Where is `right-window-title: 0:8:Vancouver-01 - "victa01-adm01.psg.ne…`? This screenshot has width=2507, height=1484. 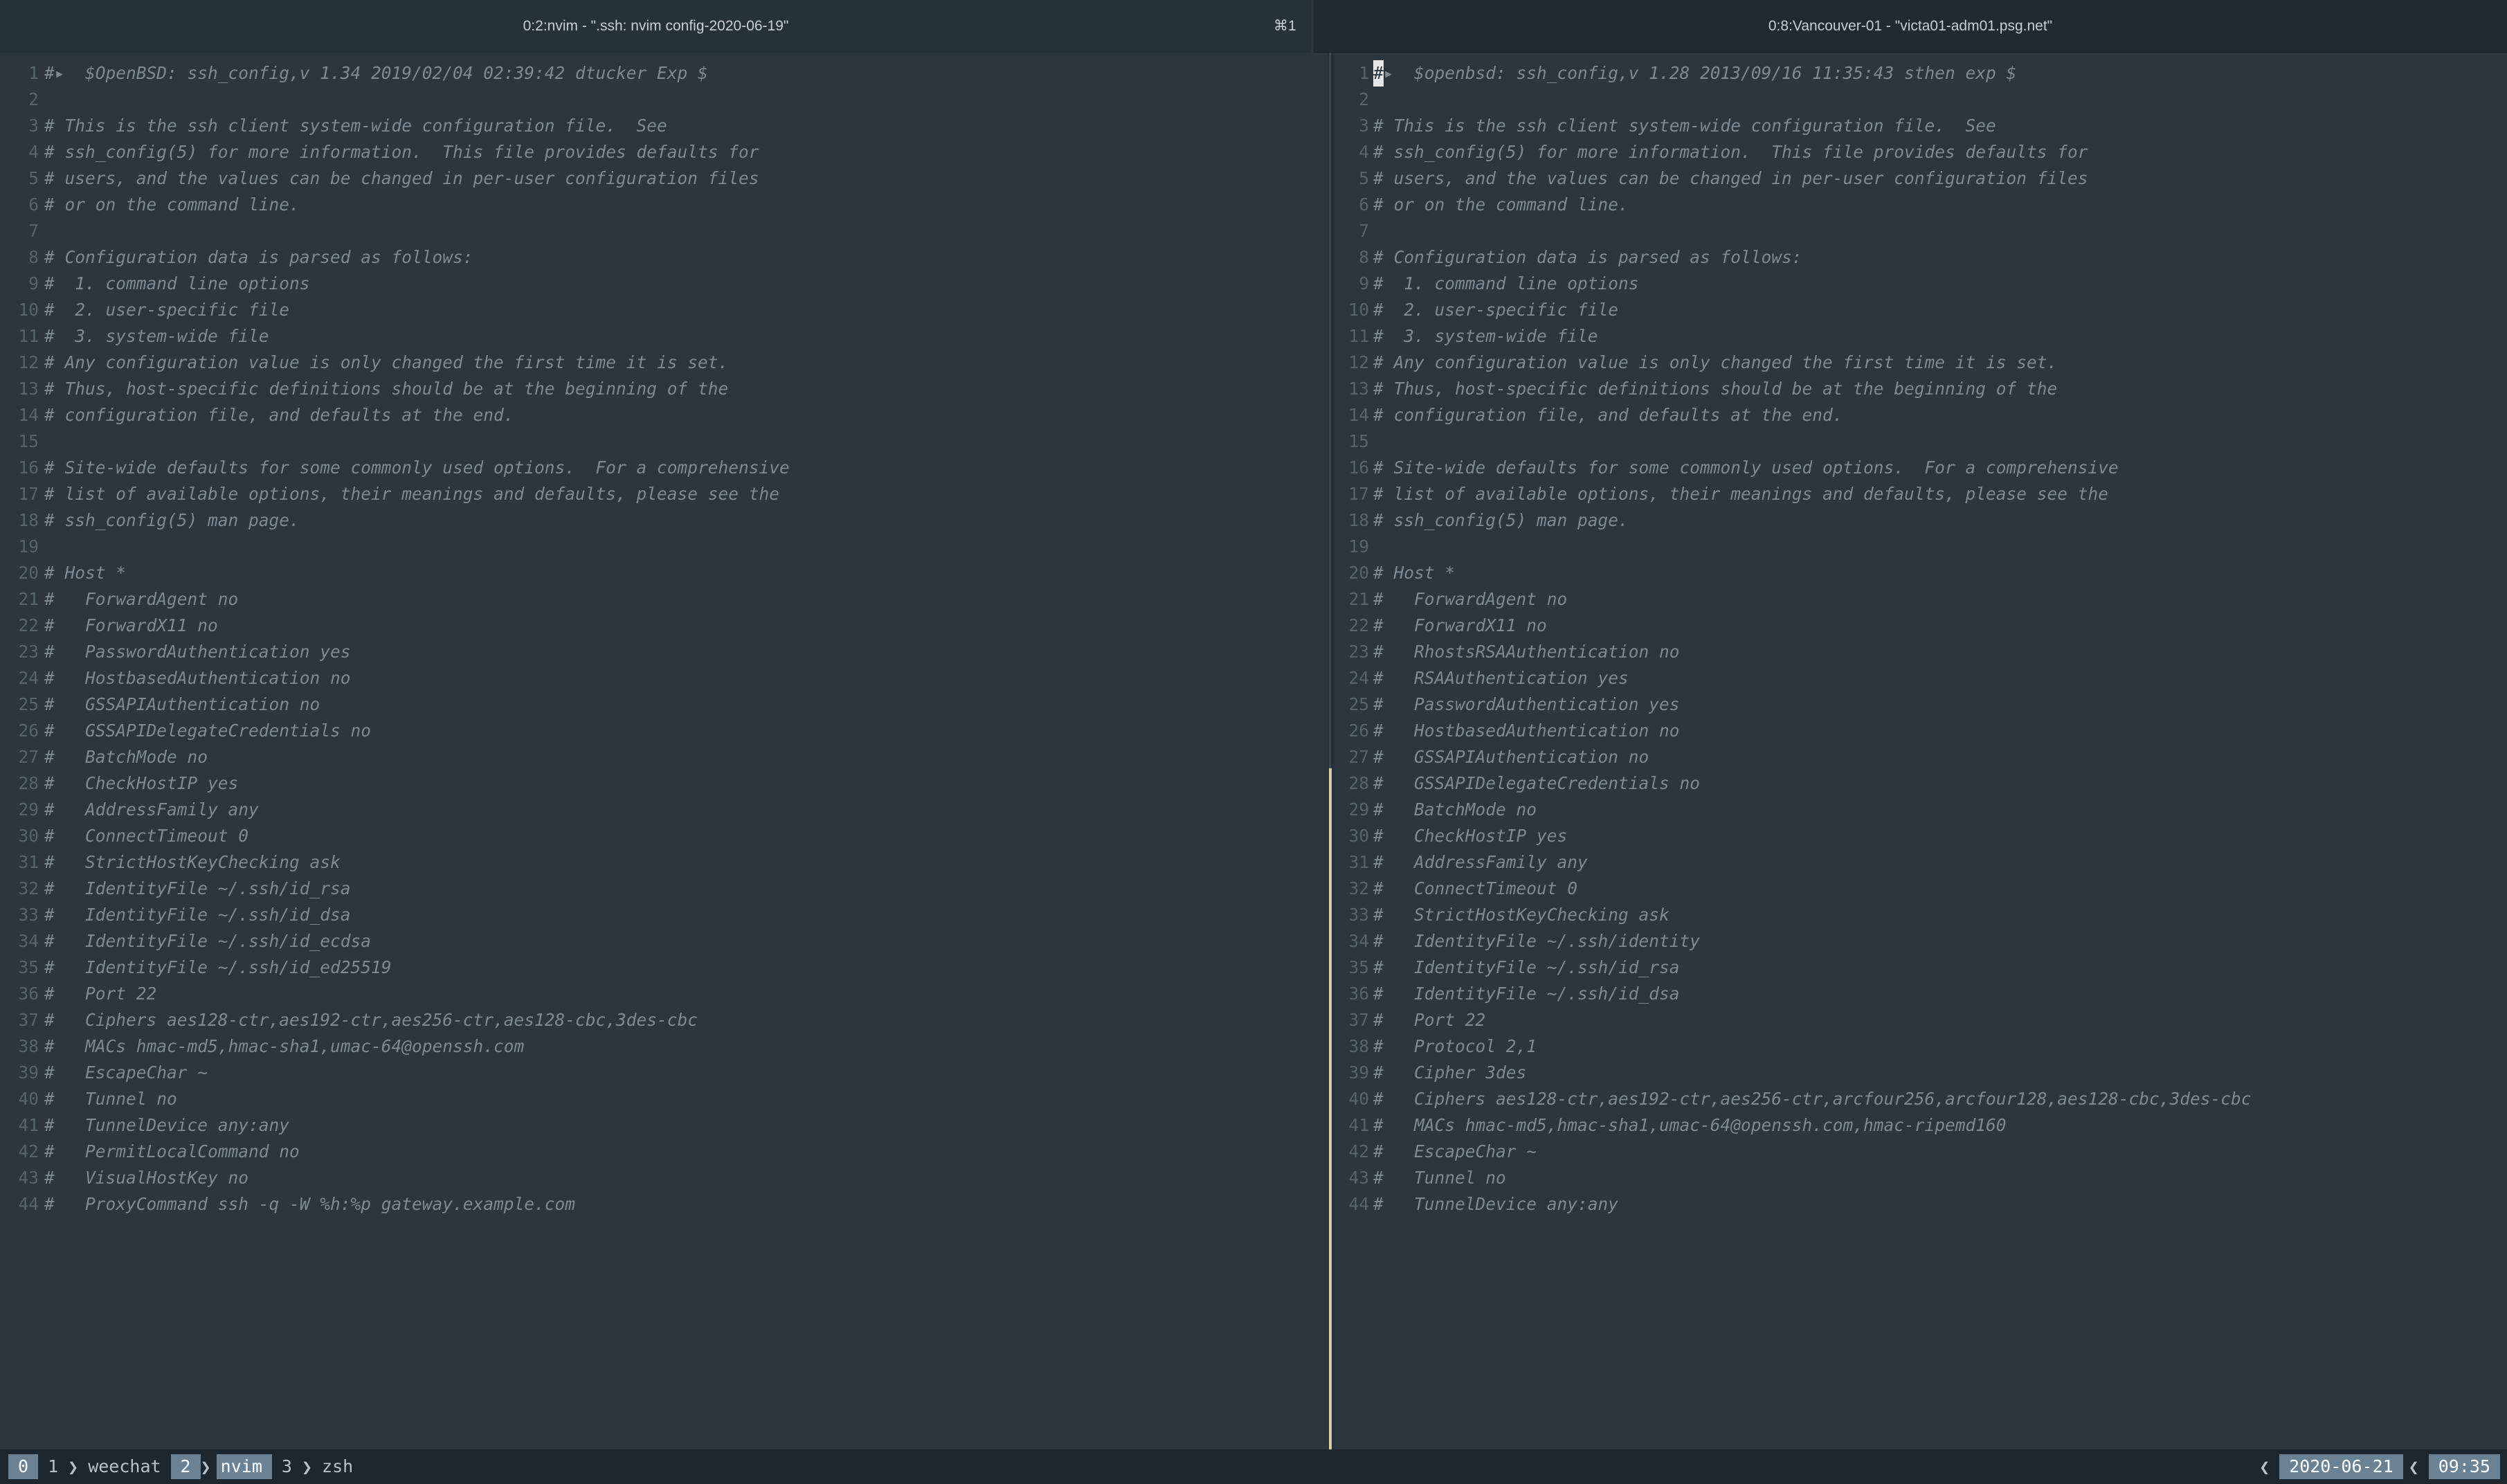 right-window-title: 0:8:Vancouver-01 - "victa01-adm01.psg.ne… is located at coordinates (1910, 26).